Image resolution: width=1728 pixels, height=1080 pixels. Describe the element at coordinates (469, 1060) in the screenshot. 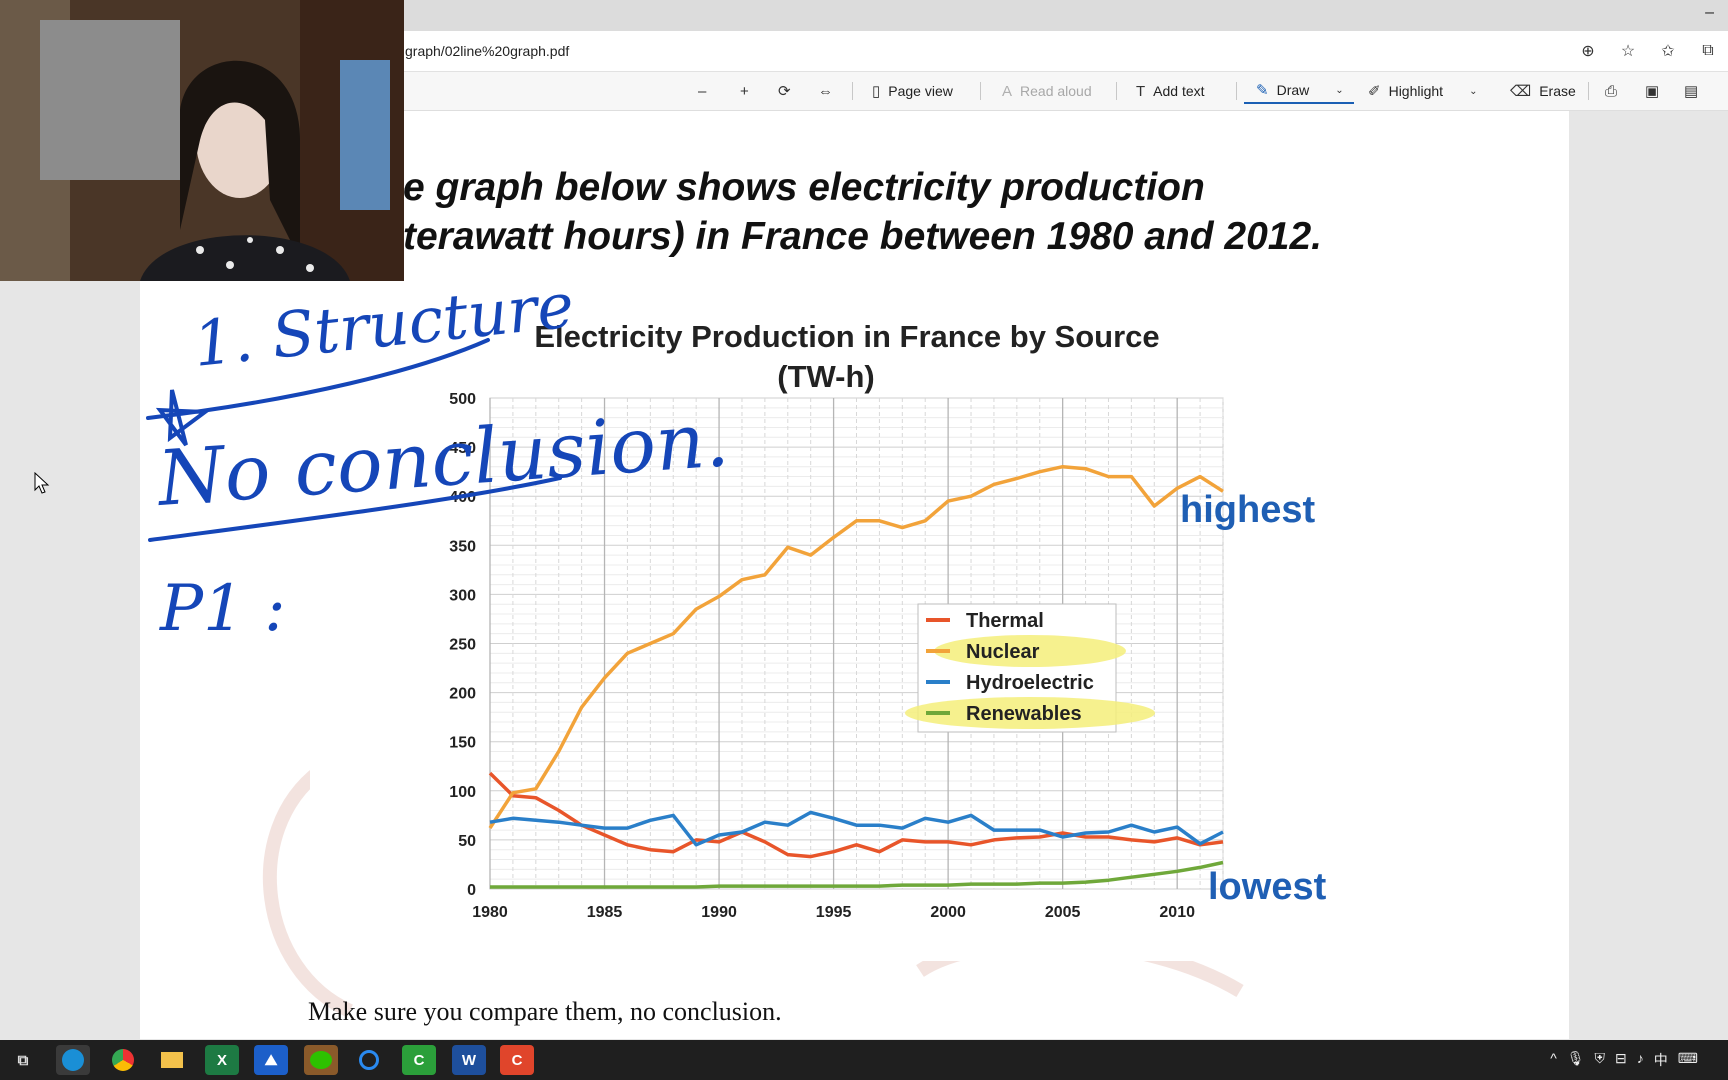

I see `word-icon: W` at that location.